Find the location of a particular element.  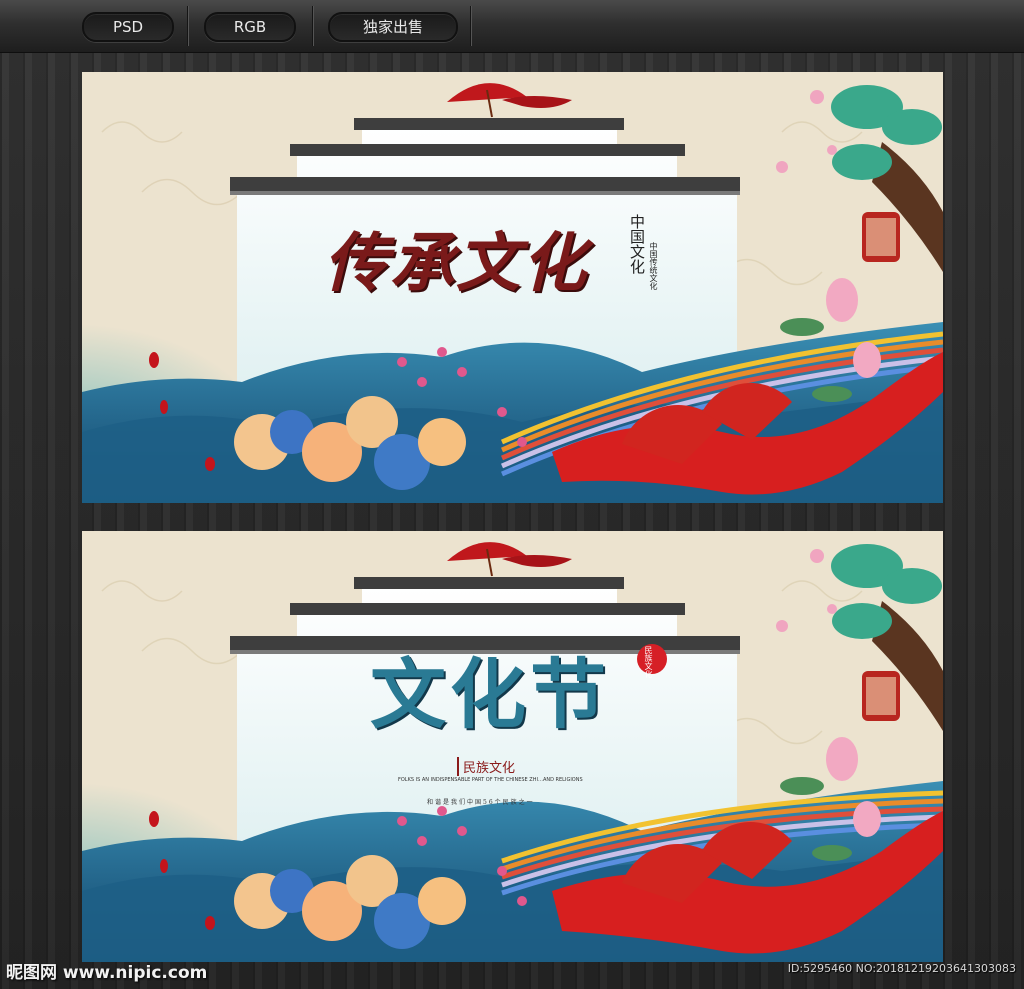

site-watermark: 昵图网 www.nipic.com is located at coordinates (107, 973).